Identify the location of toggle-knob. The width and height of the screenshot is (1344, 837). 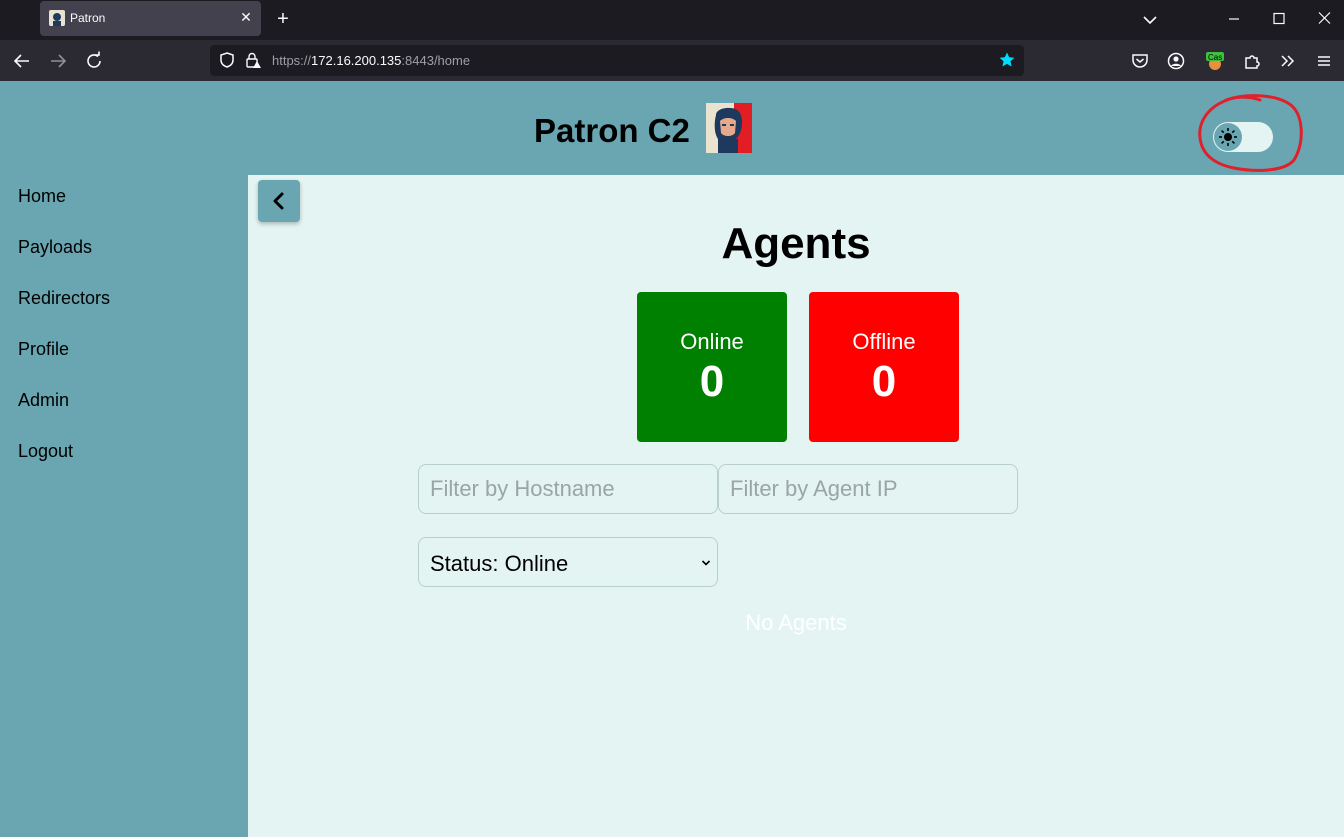
(1228, 137).